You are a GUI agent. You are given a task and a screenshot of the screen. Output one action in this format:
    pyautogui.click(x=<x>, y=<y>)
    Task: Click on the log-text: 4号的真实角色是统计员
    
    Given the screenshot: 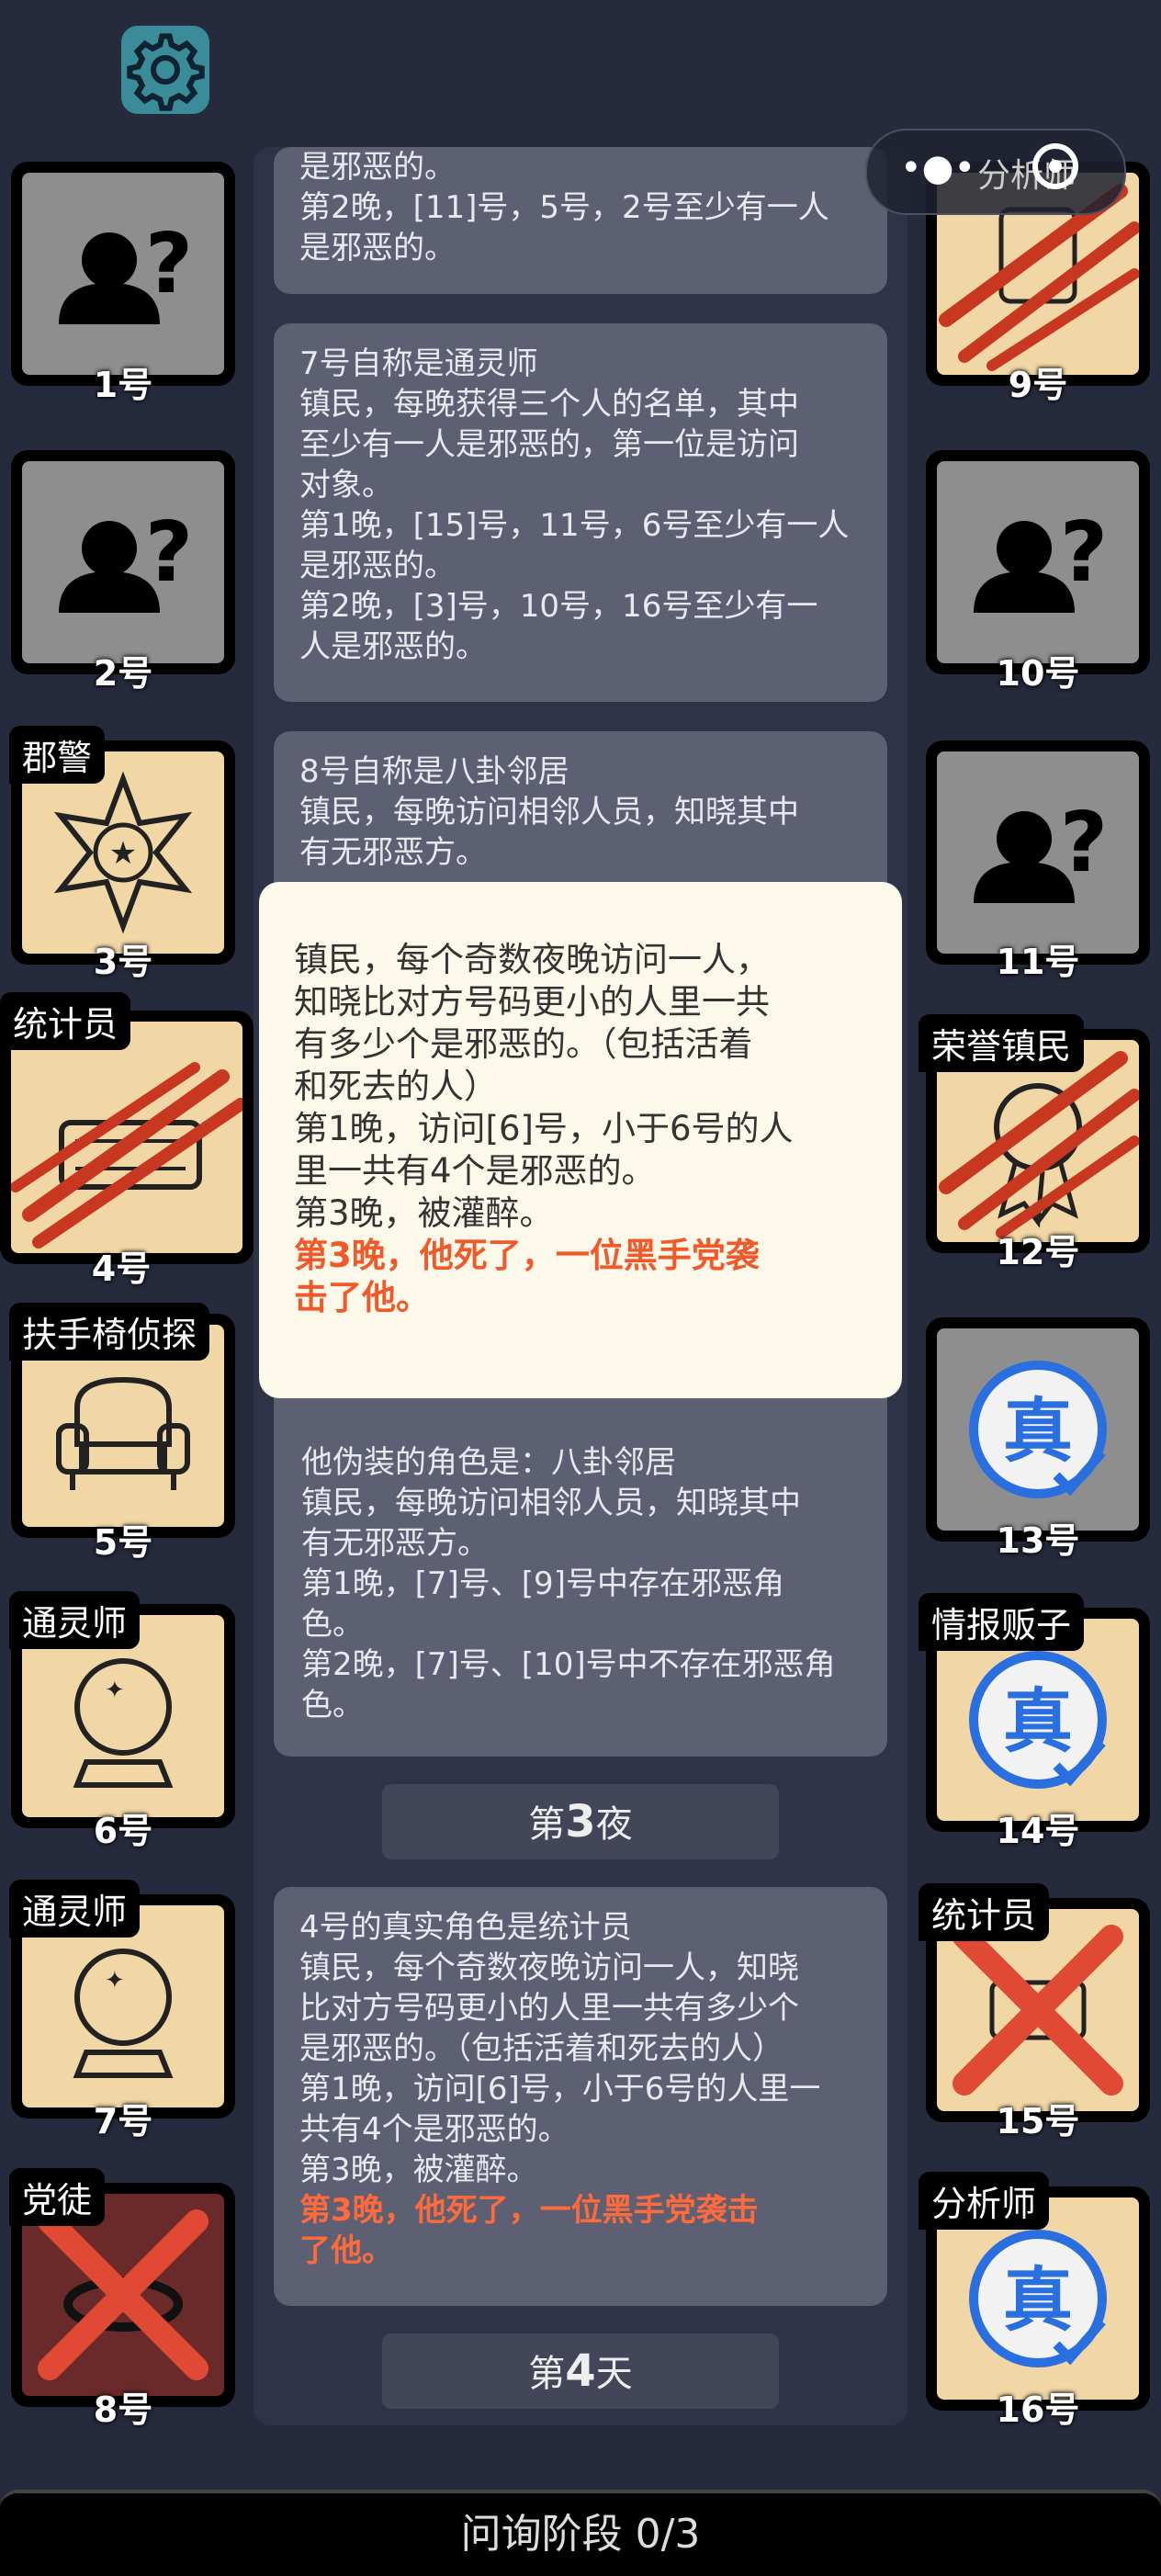 What is the action you would take?
    pyautogui.click(x=465, y=1927)
    